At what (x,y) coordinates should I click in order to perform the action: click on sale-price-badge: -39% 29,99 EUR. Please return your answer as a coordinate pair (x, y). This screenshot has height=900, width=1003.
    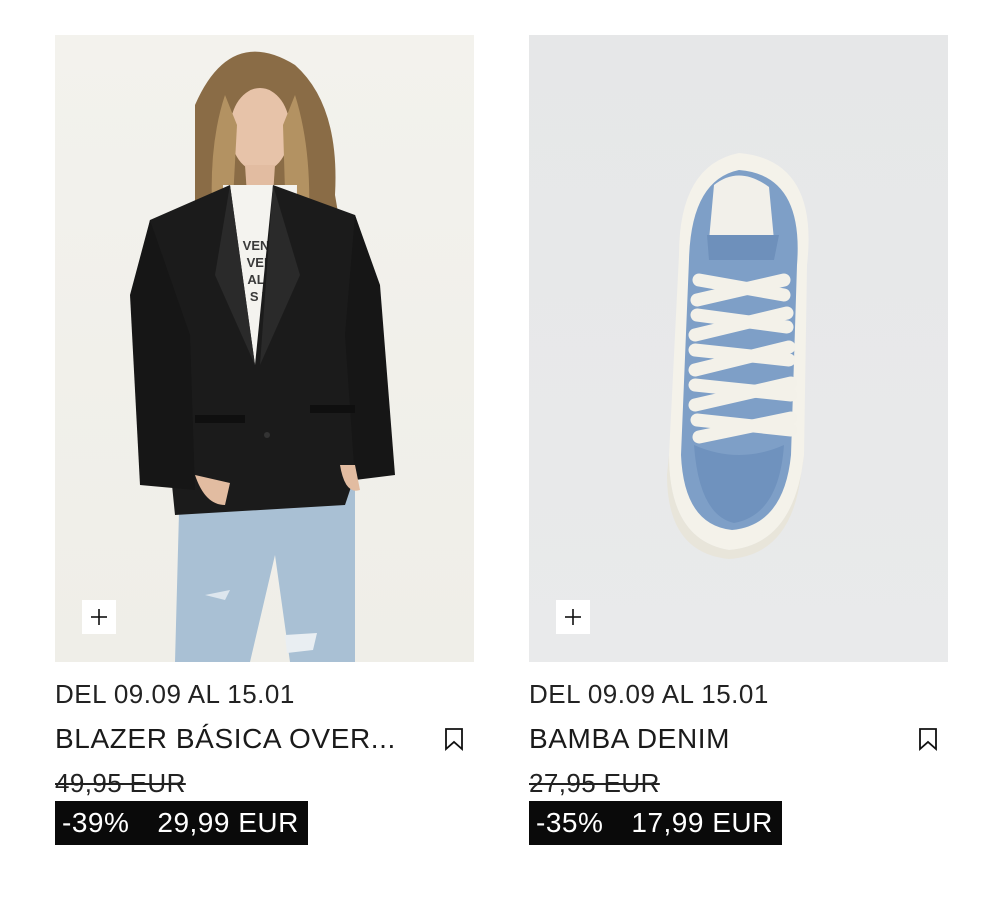
    Looking at the image, I should click on (181, 823).